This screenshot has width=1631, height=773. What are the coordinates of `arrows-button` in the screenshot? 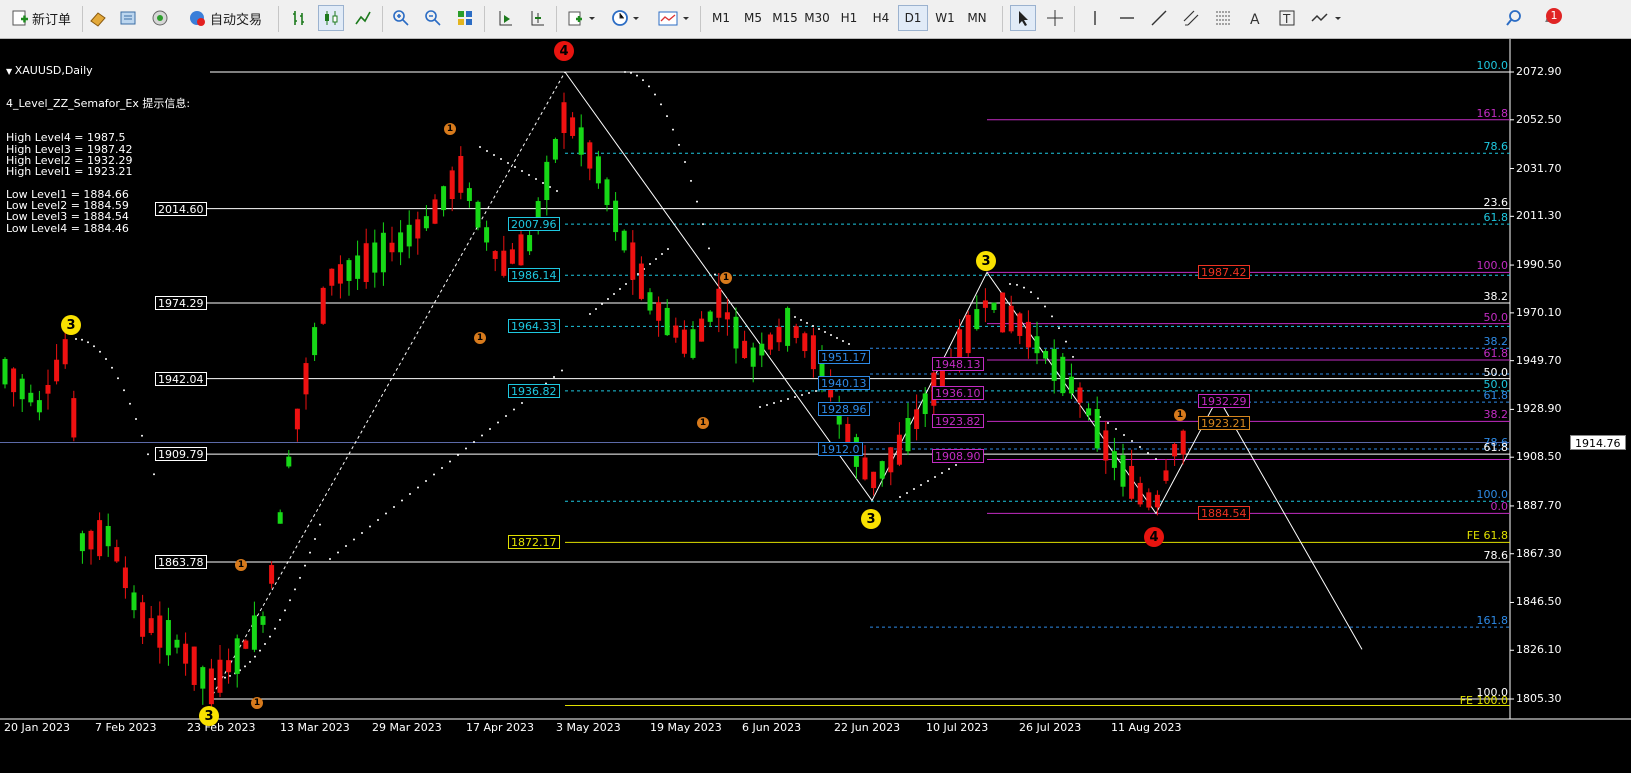 It's located at (1326, 18).